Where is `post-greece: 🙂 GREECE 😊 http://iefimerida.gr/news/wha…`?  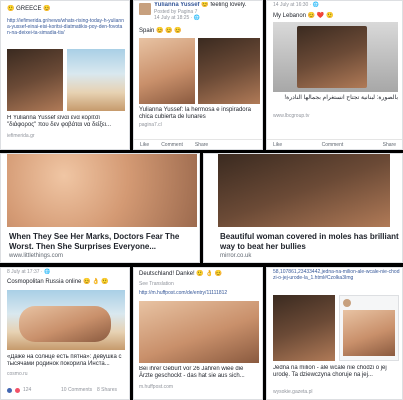
post-greece: 🙂 GREECE 😊 http://iefimerida.gr/news/wha… is located at coordinates (65, 75).